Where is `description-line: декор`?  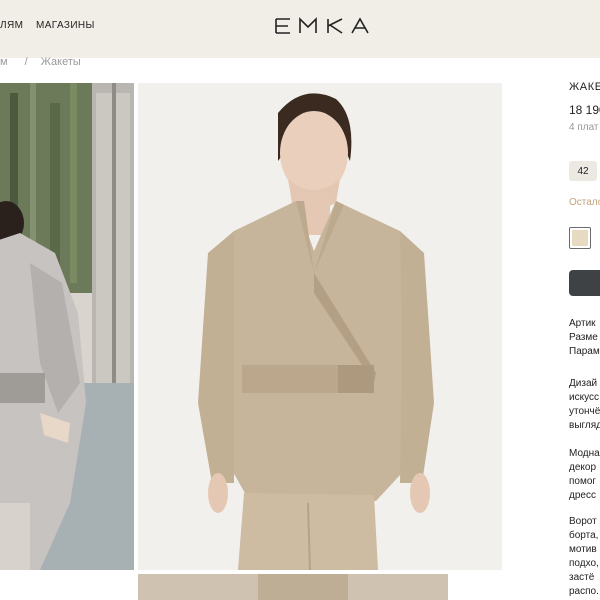 description-line: декор is located at coordinates (583, 467).